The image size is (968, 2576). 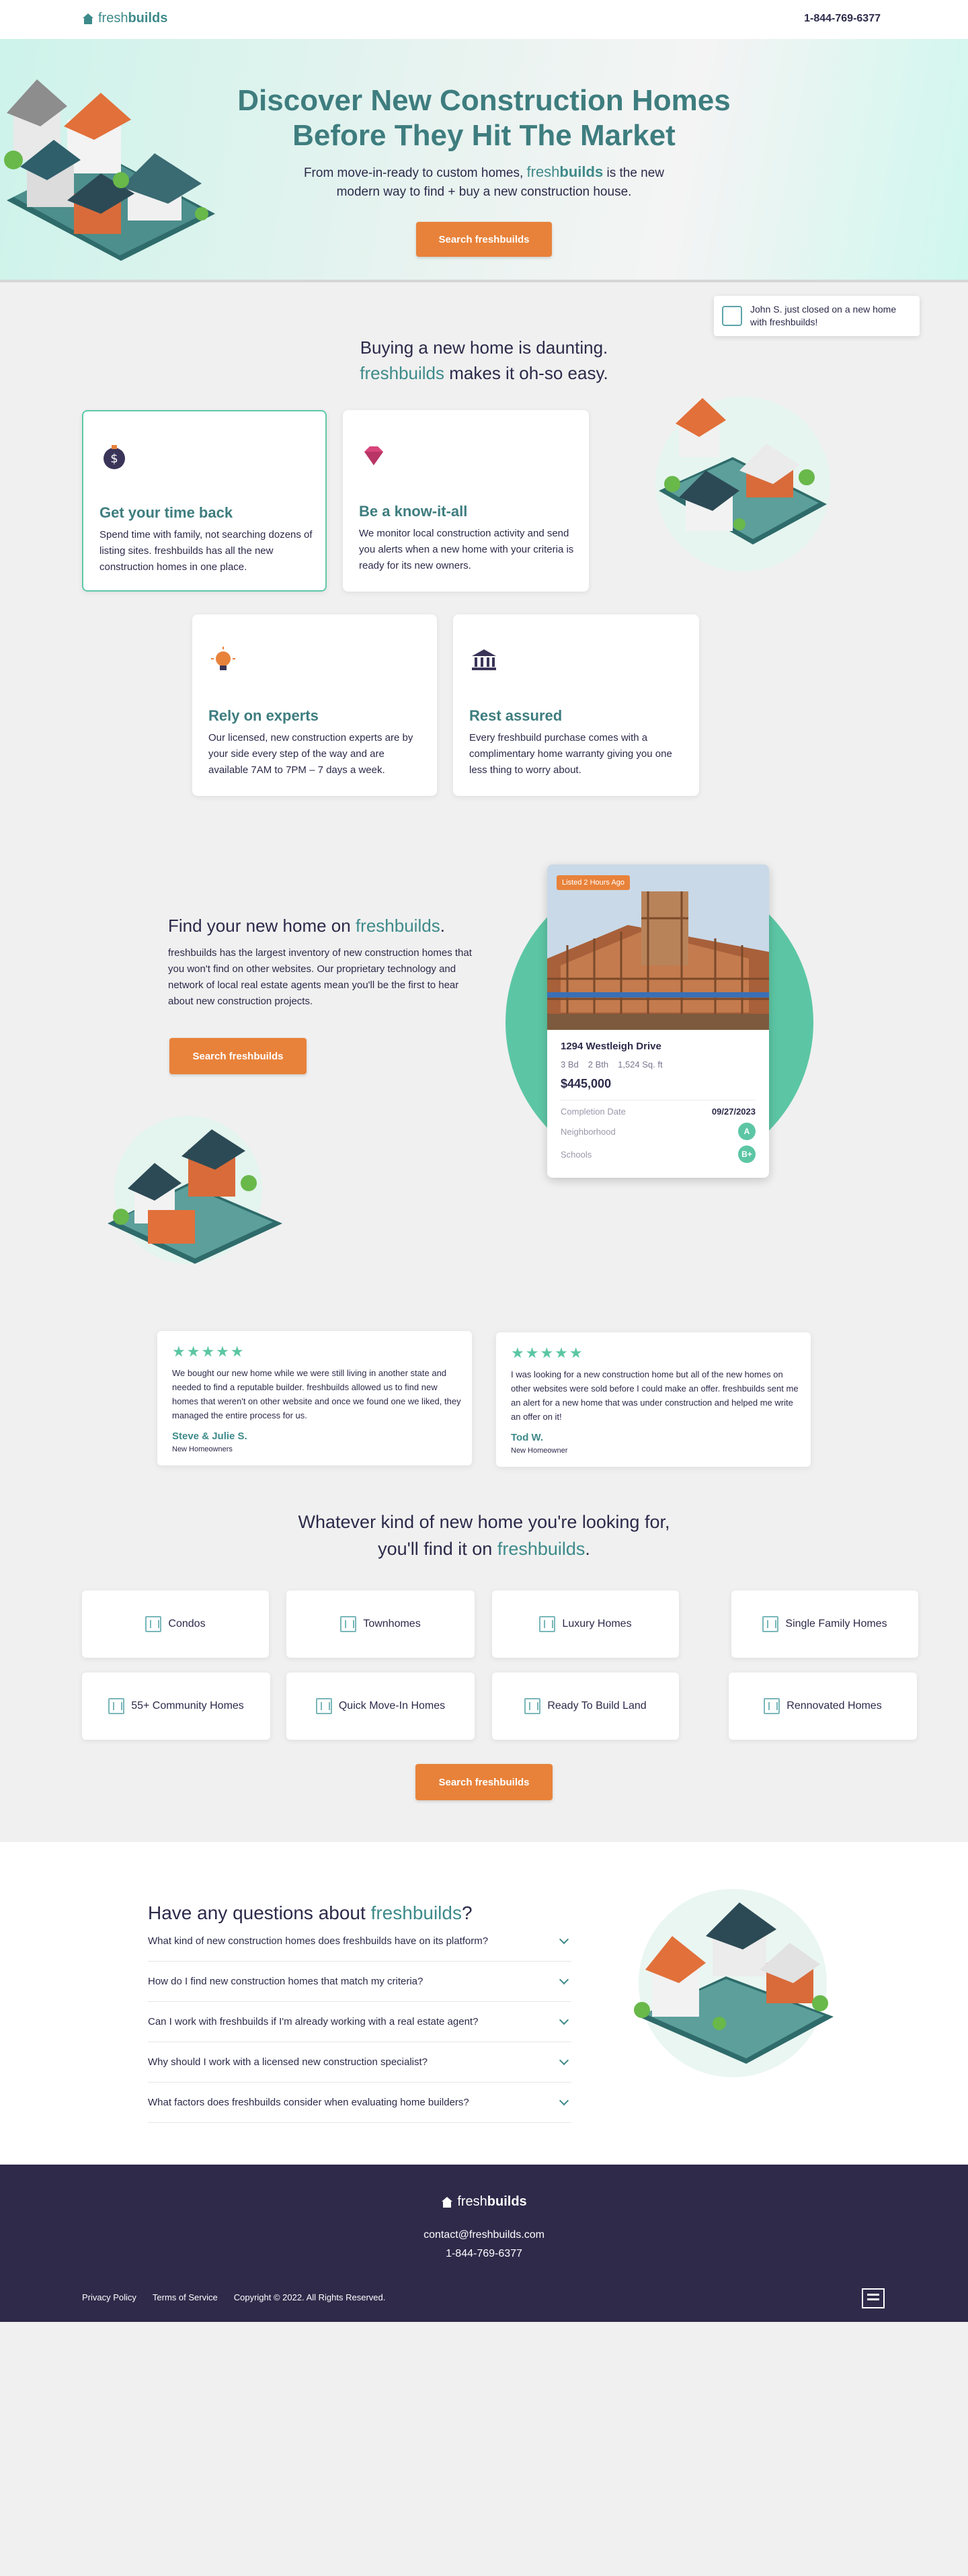 What do you see at coordinates (113, 18) in the screenshot?
I see `logo-fresh: fresh` at bounding box center [113, 18].